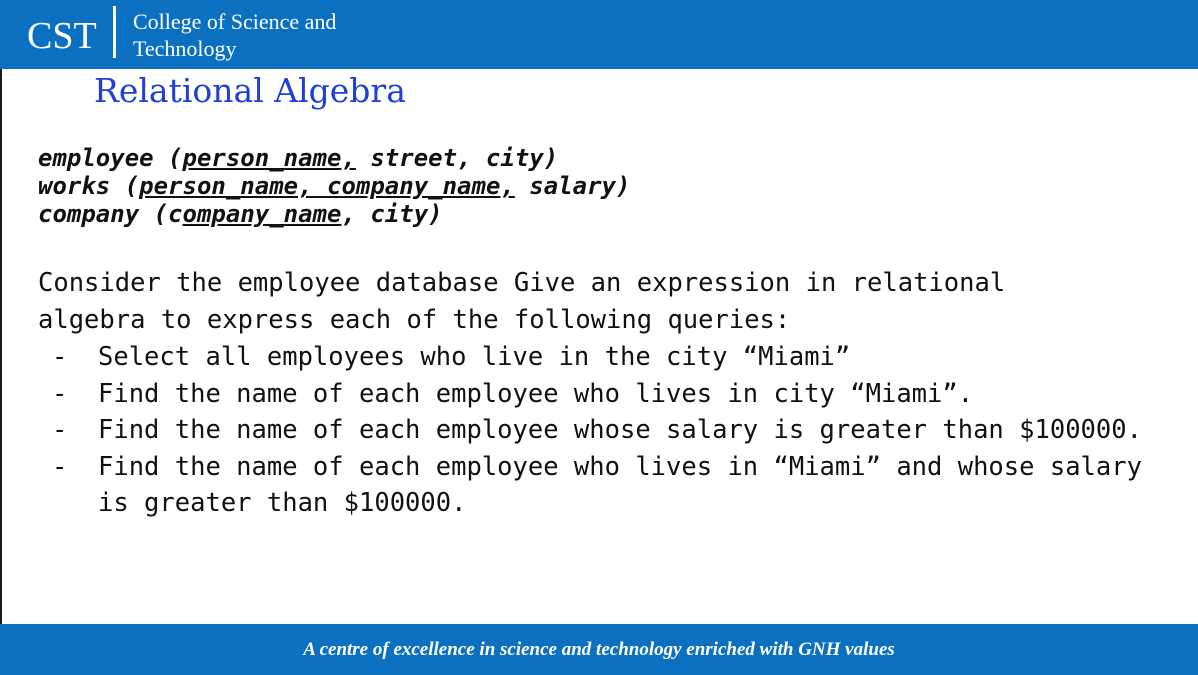 The height and width of the screenshot is (675, 1198). What do you see at coordinates (161, 214) in the screenshot?
I see `paren-open: (c` at bounding box center [161, 214].